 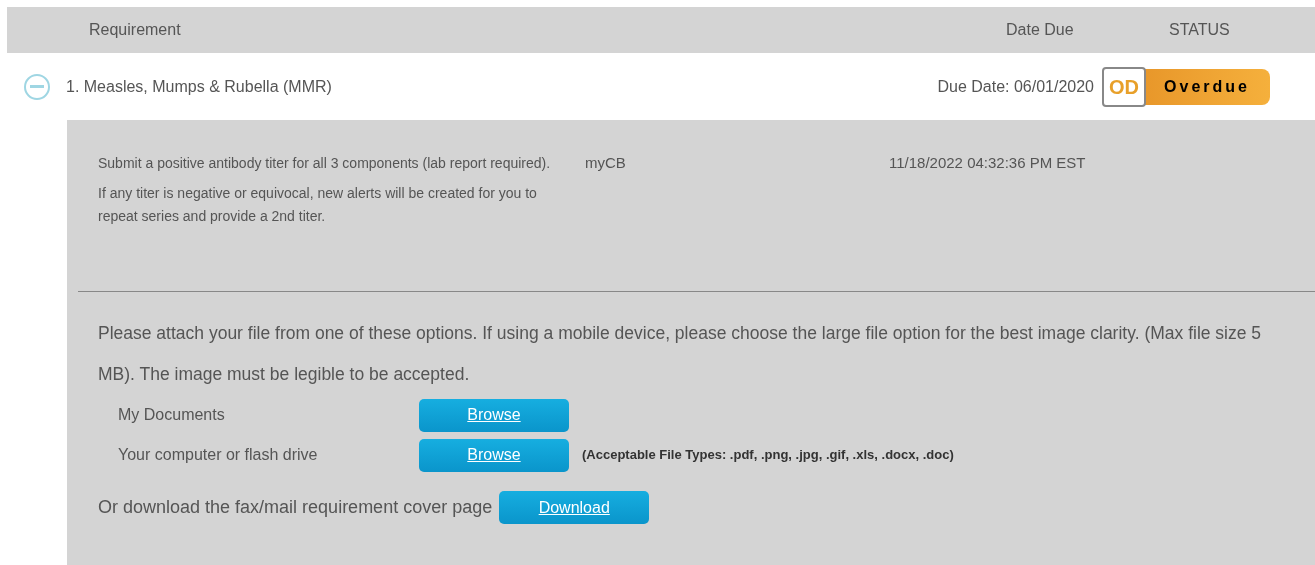 I want to click on requirement-title: 1. Measles, Mumps & Rubella (MMR), so click(x=199, y=86).